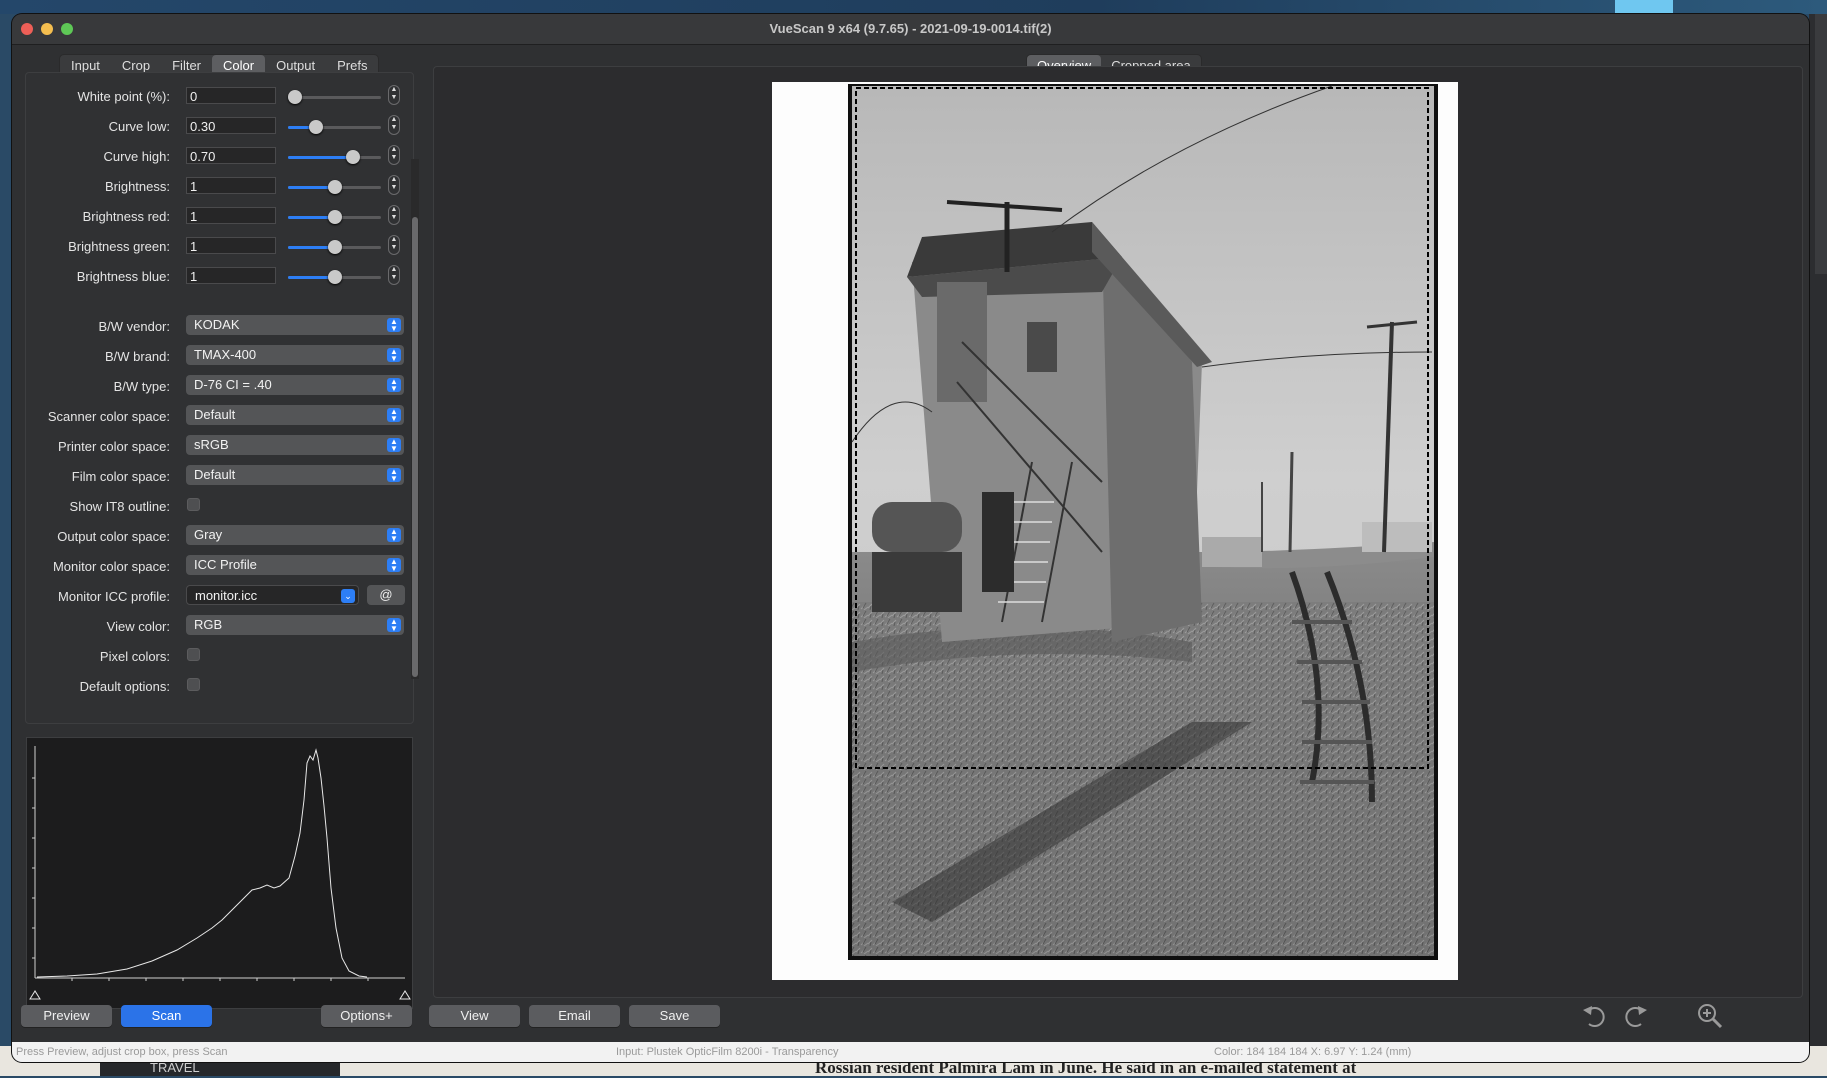 Image resolution: width=1827 pixels, height=1078 pixels. I want to click on scanner-color-space-row: Scanner color space: Default ▲ ▼, so click(215, 417).